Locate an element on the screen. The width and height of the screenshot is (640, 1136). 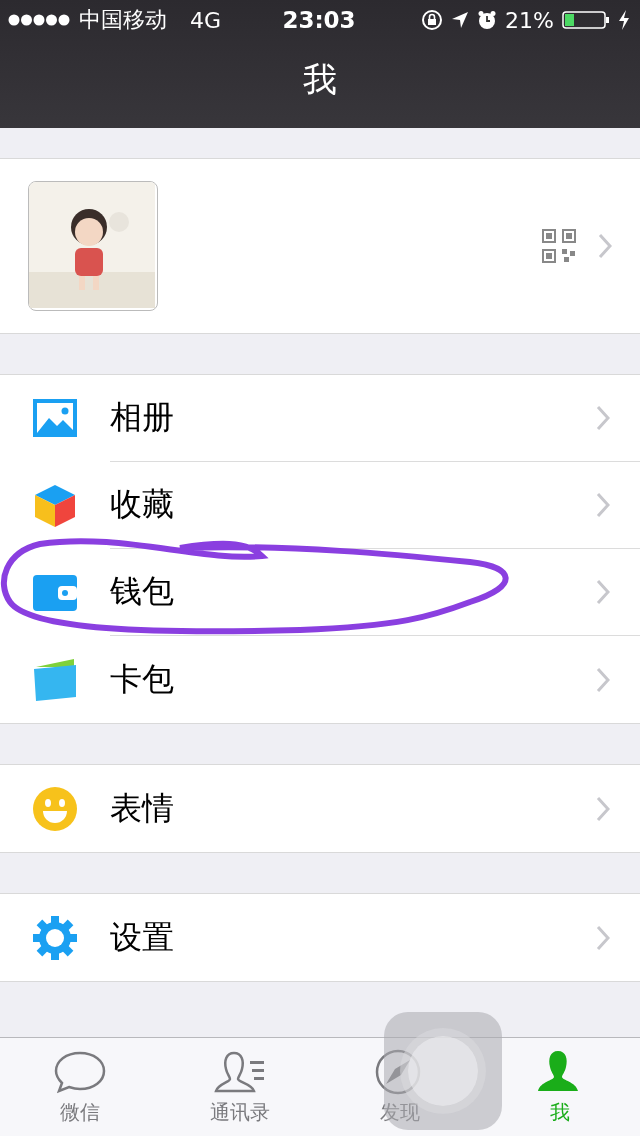
signal-icon is located at coordinates (39, 20).